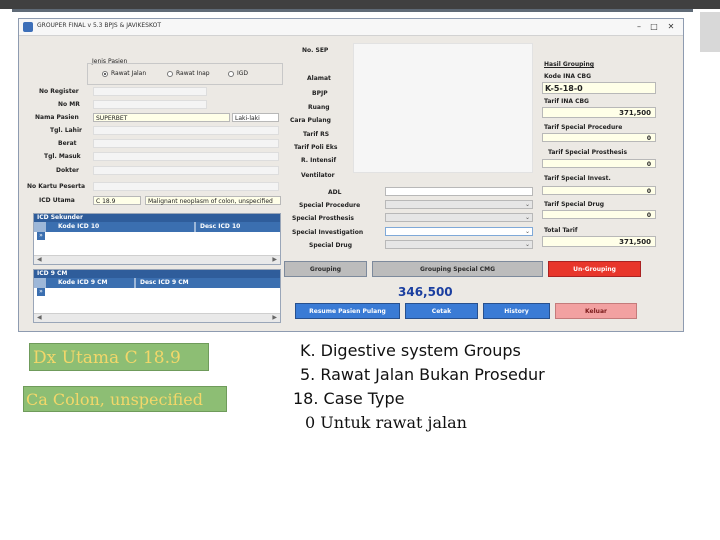  What do you see at coordinates (28, 27) in the screenshot?
I see `app-icon` at bounding box center [28, 27].